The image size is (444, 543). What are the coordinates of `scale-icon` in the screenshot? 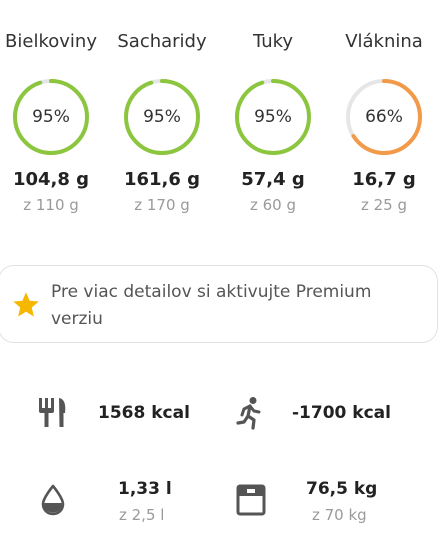 It's located at (251, 500).